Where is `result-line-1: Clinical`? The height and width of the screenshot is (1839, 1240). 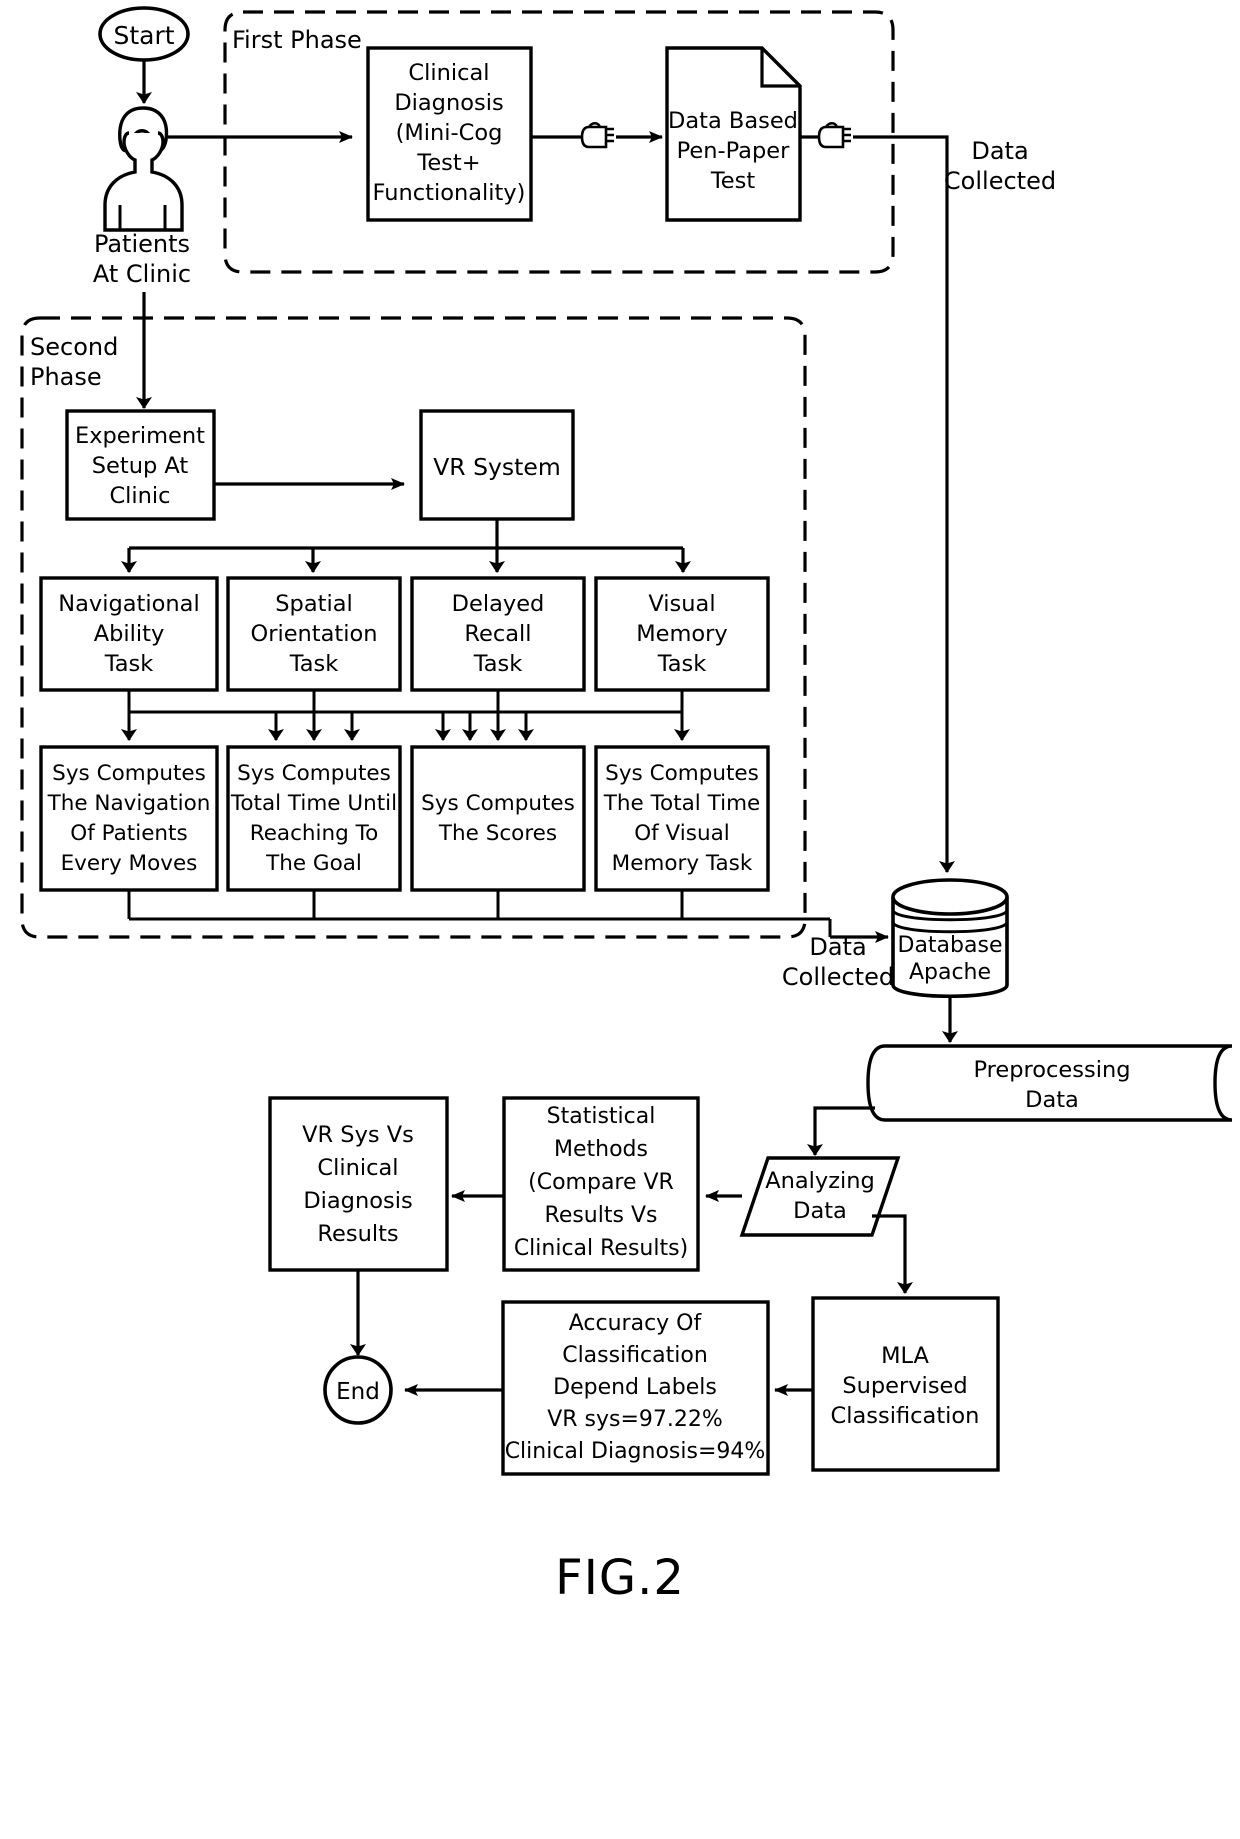 result-line-1: Clinical is located at coordinates (357, 1168).